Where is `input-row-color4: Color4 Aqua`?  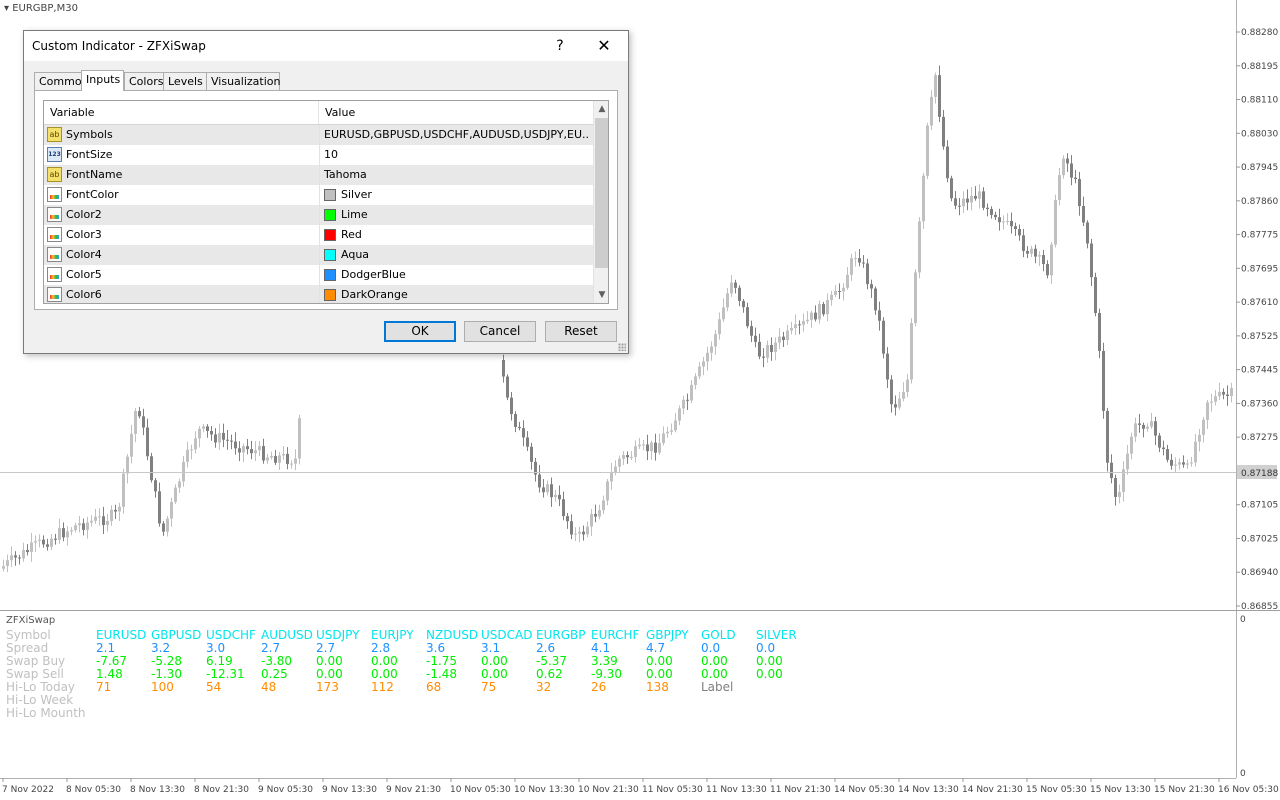 input-row-color4: Color4 Aqua is located at coordinates (318, 255).